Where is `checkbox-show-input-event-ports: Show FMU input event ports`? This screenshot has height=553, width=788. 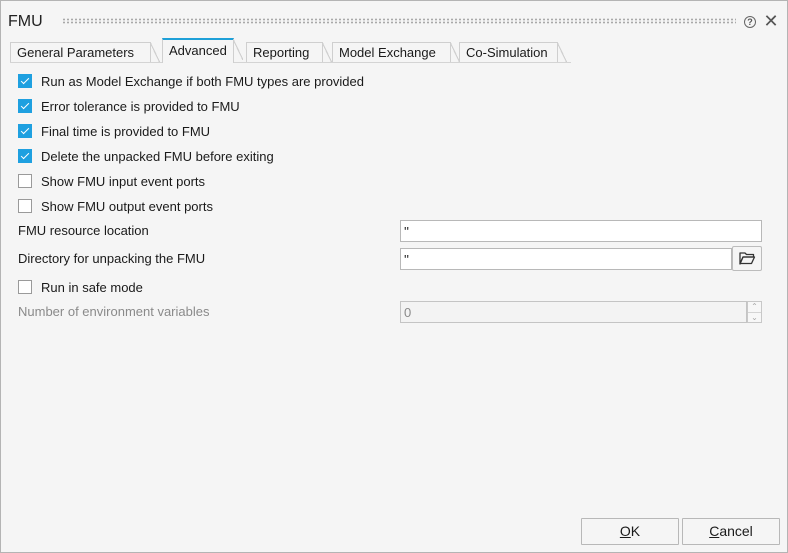 checkbox-show-input-event-ports: Show FMU input event ports is located at coordinates (111, 181).